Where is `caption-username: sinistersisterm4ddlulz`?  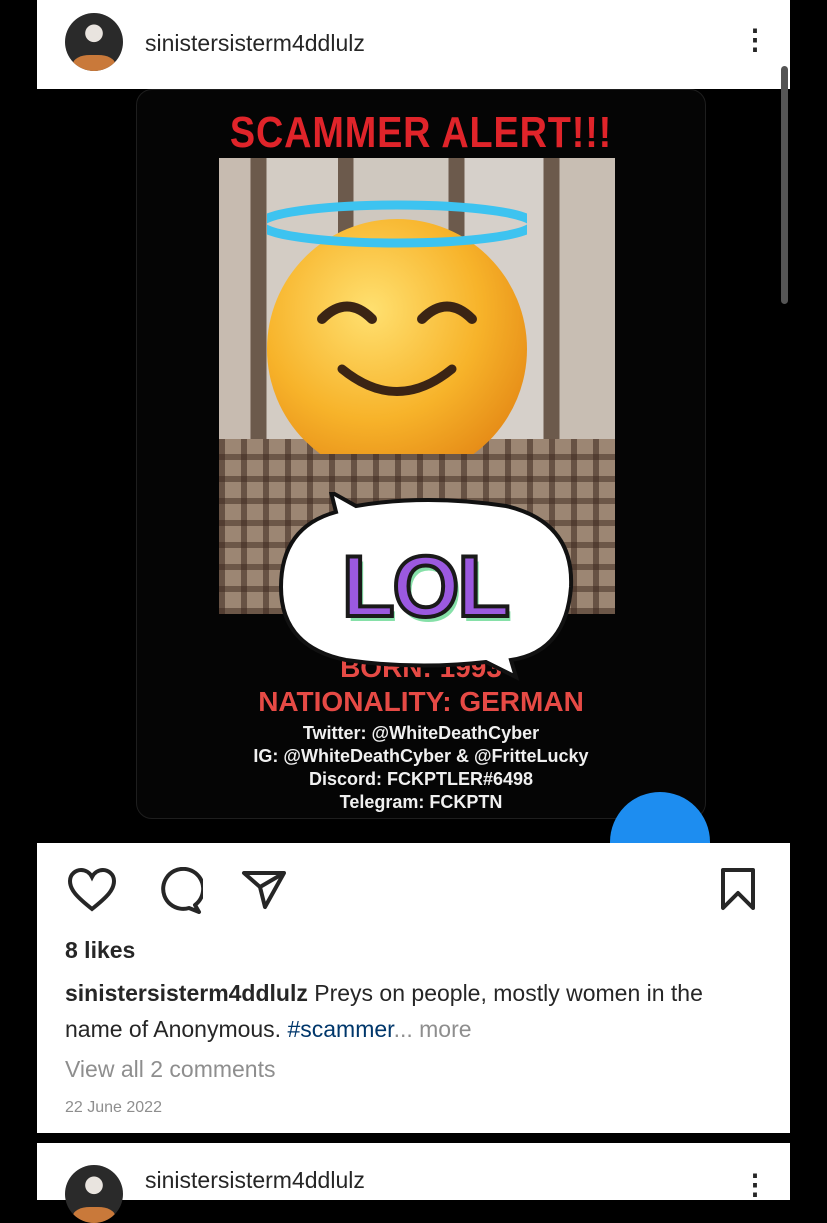 caption-username: sinistersisterm4ddlulz is located at coordinates (186, 993).